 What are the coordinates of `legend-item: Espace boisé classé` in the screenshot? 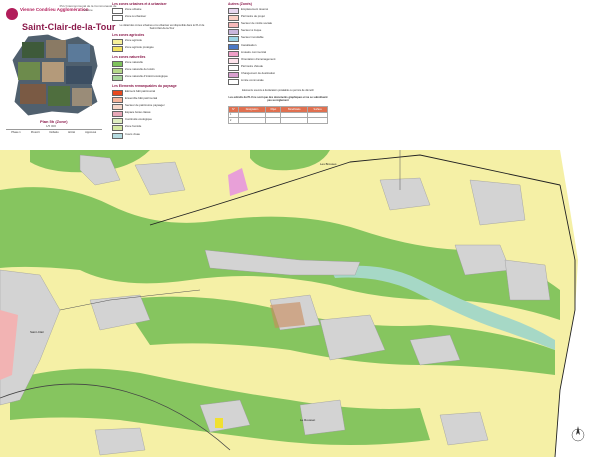 It's located at (162, 114).